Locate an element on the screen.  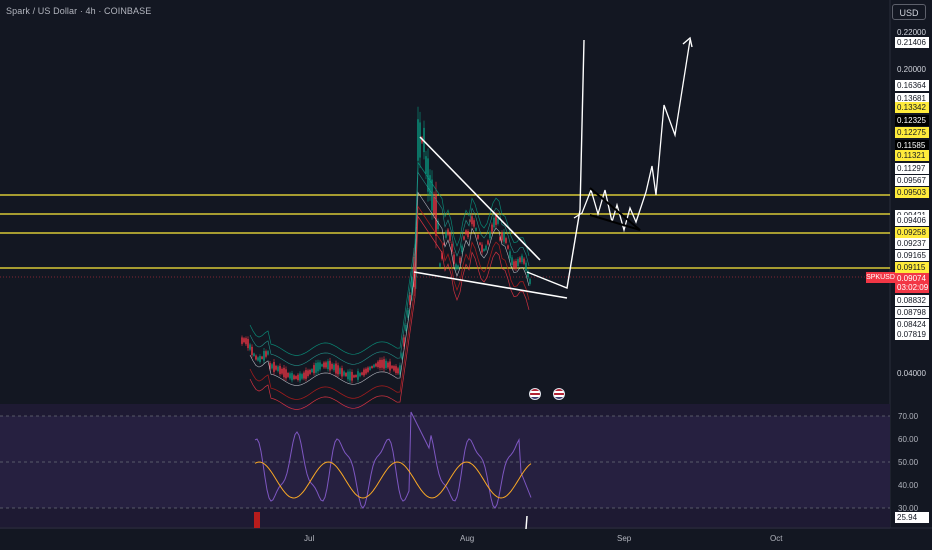
rsi-marker-line is located at coordinates (526, 522).